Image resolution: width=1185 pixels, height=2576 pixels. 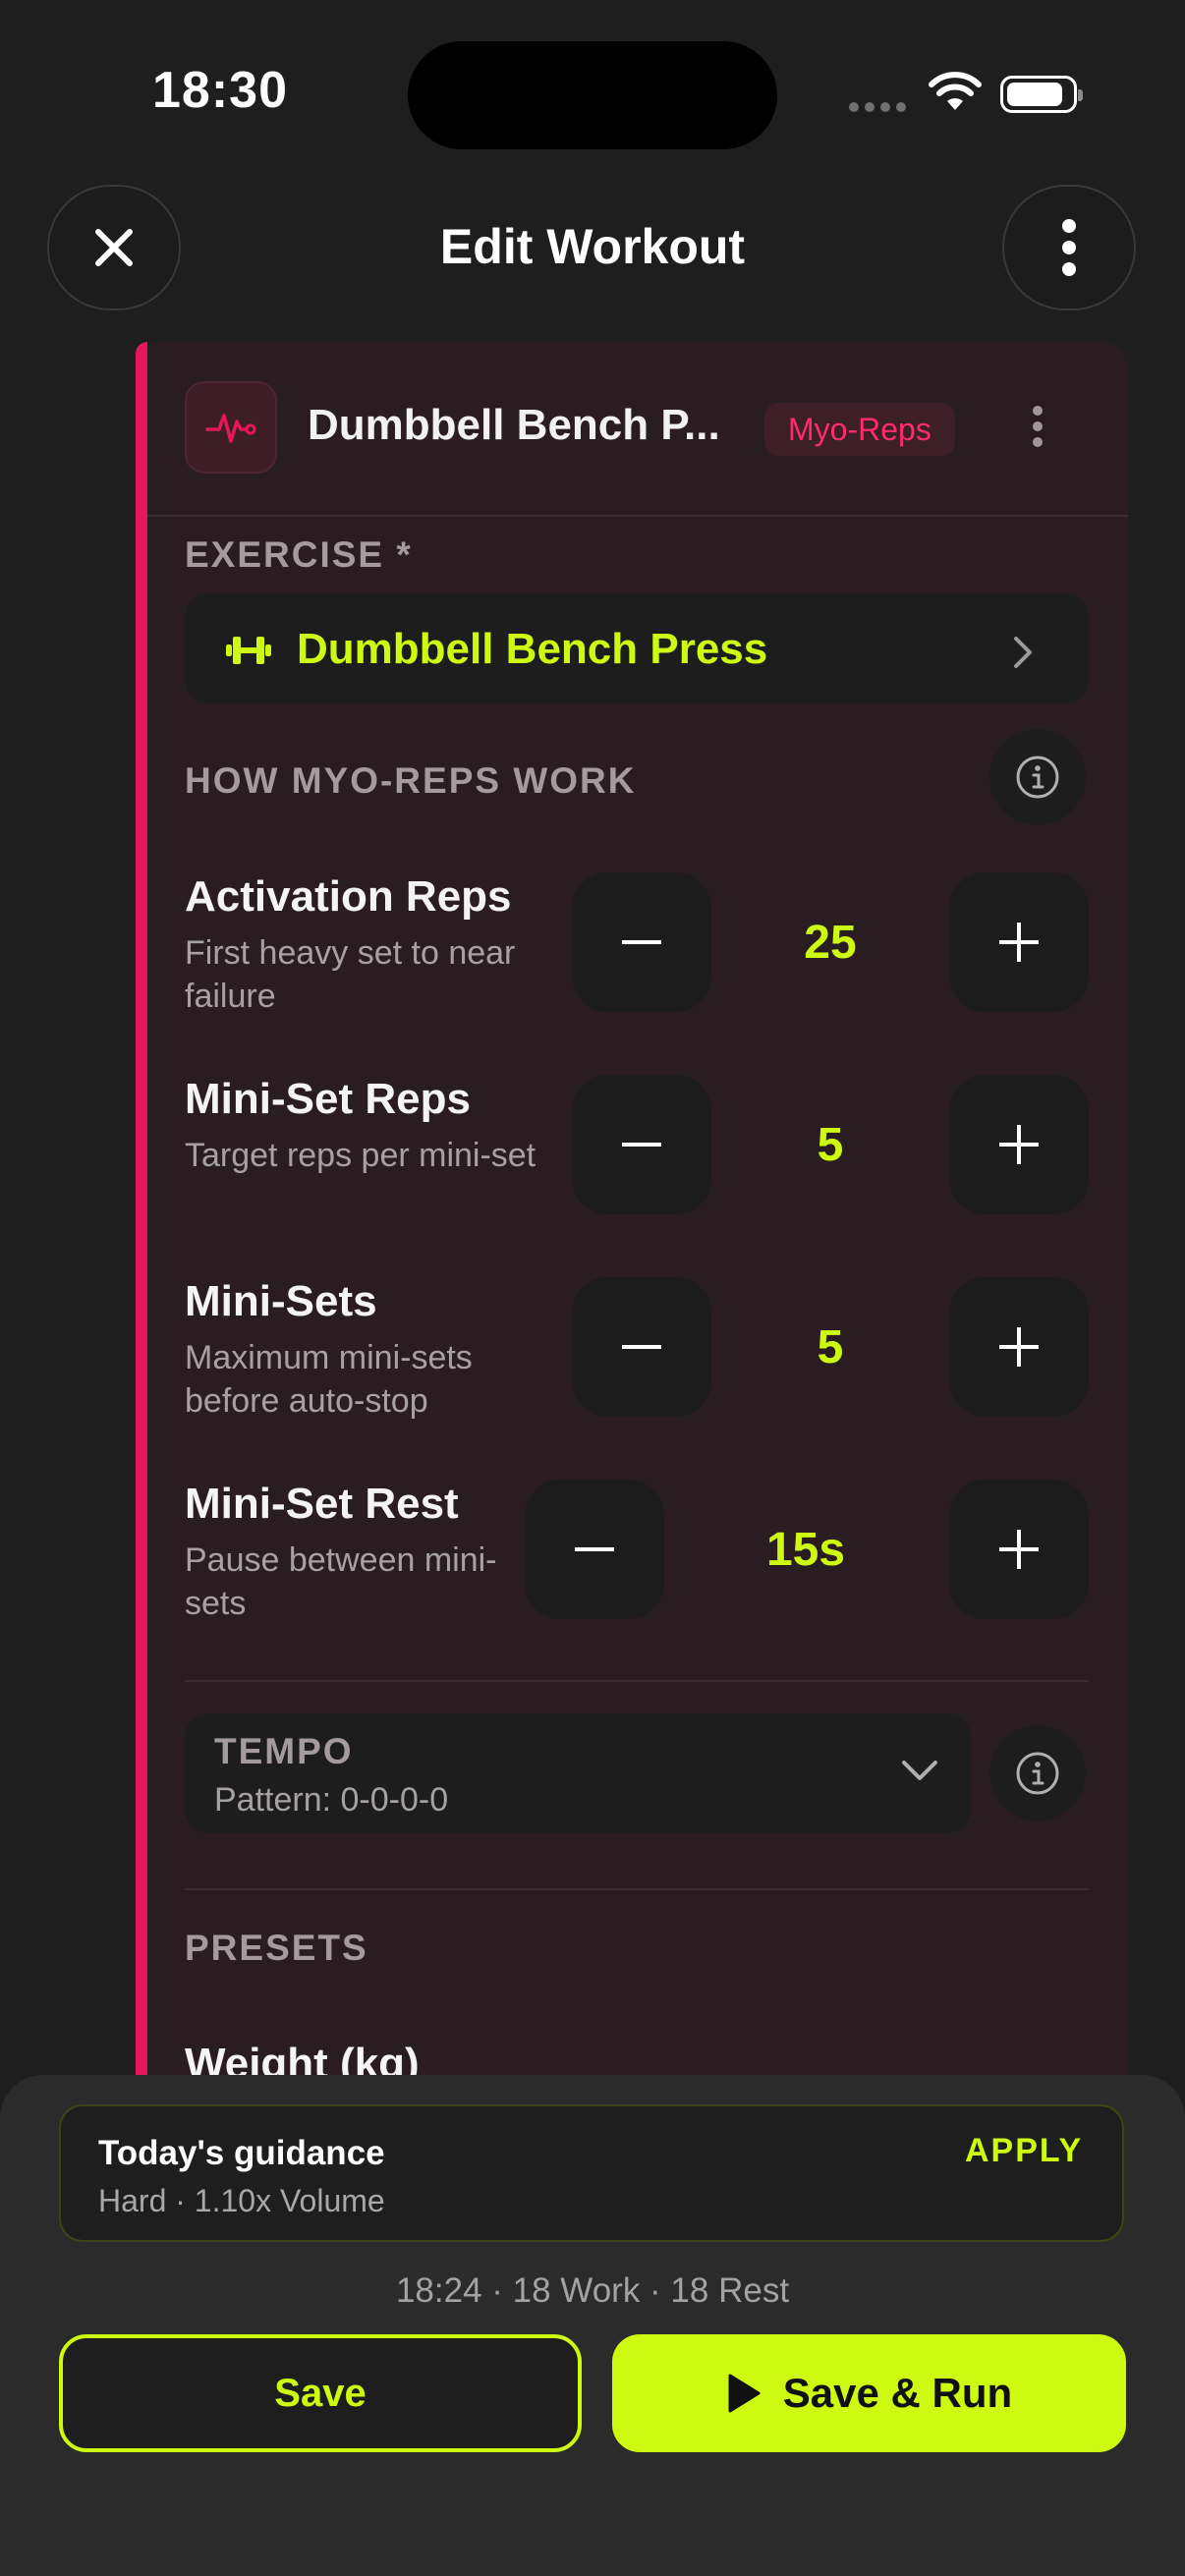 What do you see at coordinates (637, 516) in the screenshot?
I see `card-header-divider` at bounding box center [637, 516].